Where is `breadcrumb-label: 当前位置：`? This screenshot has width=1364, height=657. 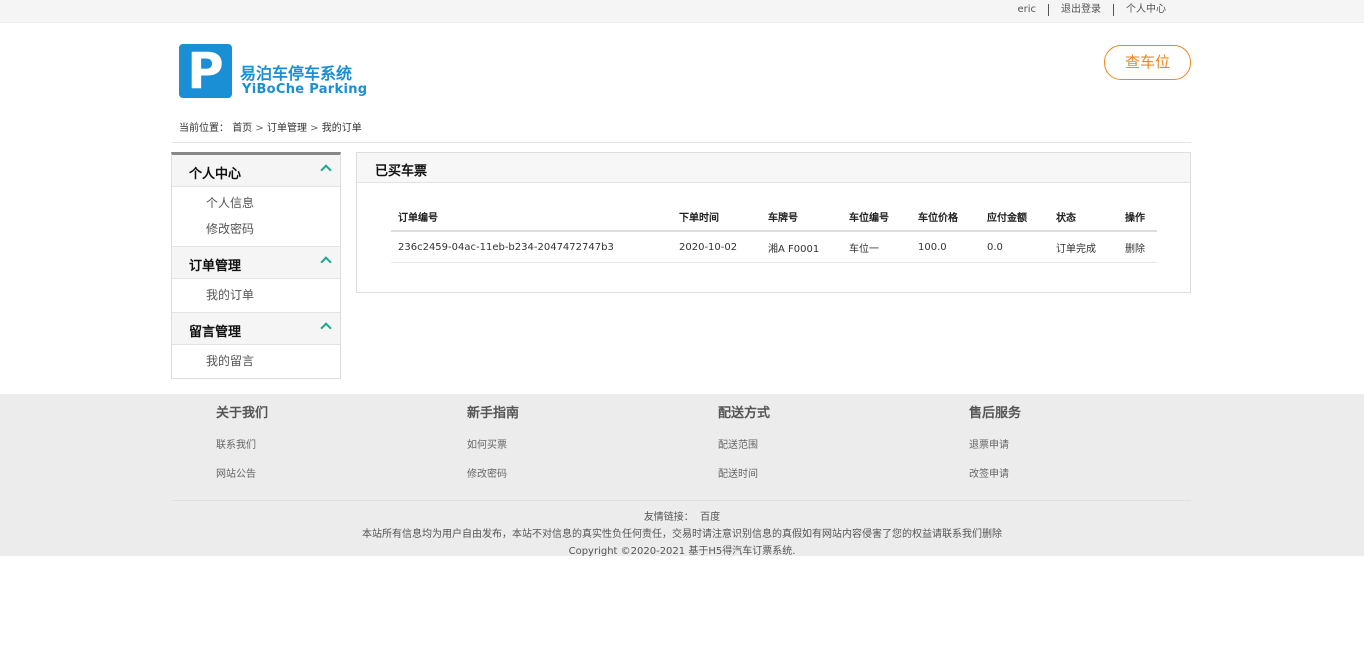
breadcrumb-label: 当前位置： is located at coordinates (204, 128).